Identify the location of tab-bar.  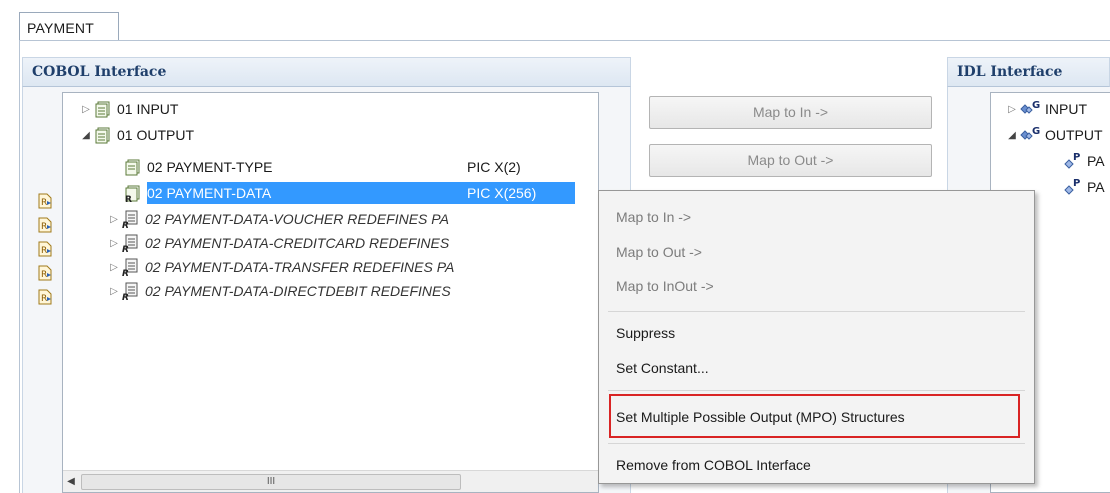
(614, 26).